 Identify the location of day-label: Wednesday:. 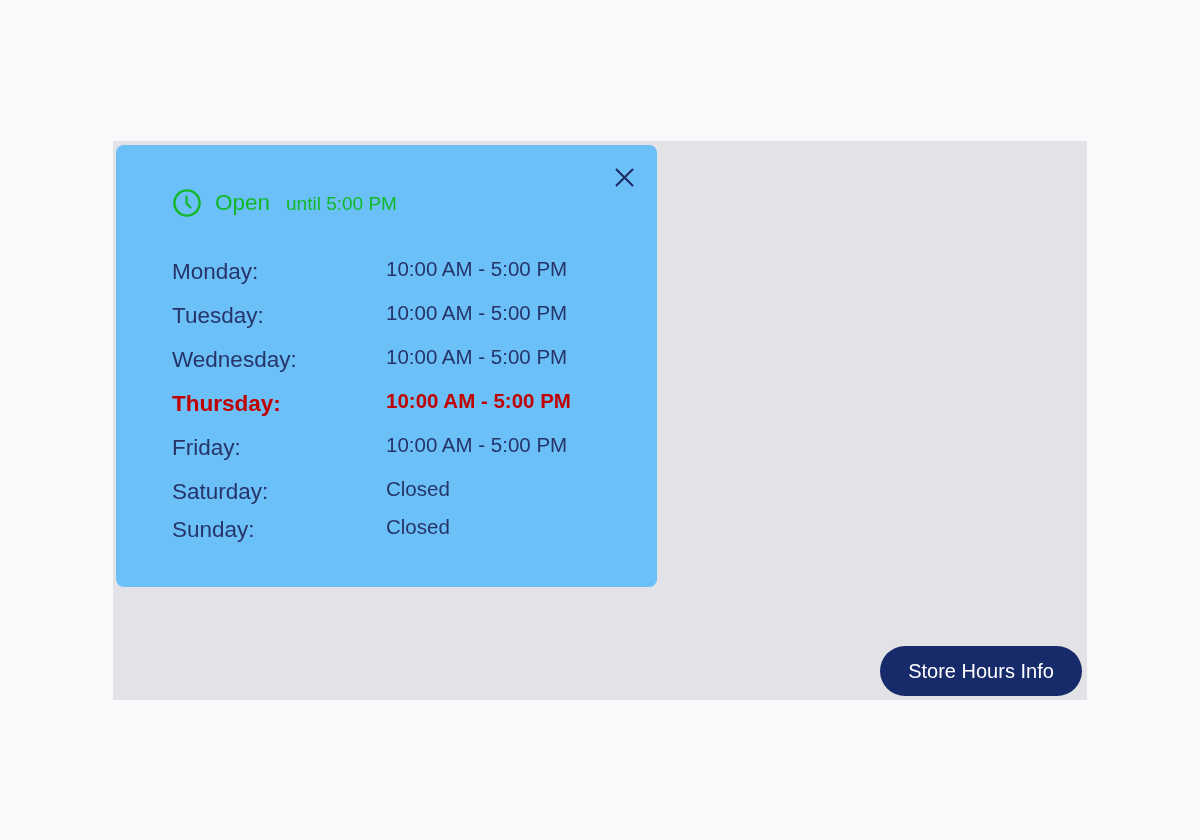
(235, 360).